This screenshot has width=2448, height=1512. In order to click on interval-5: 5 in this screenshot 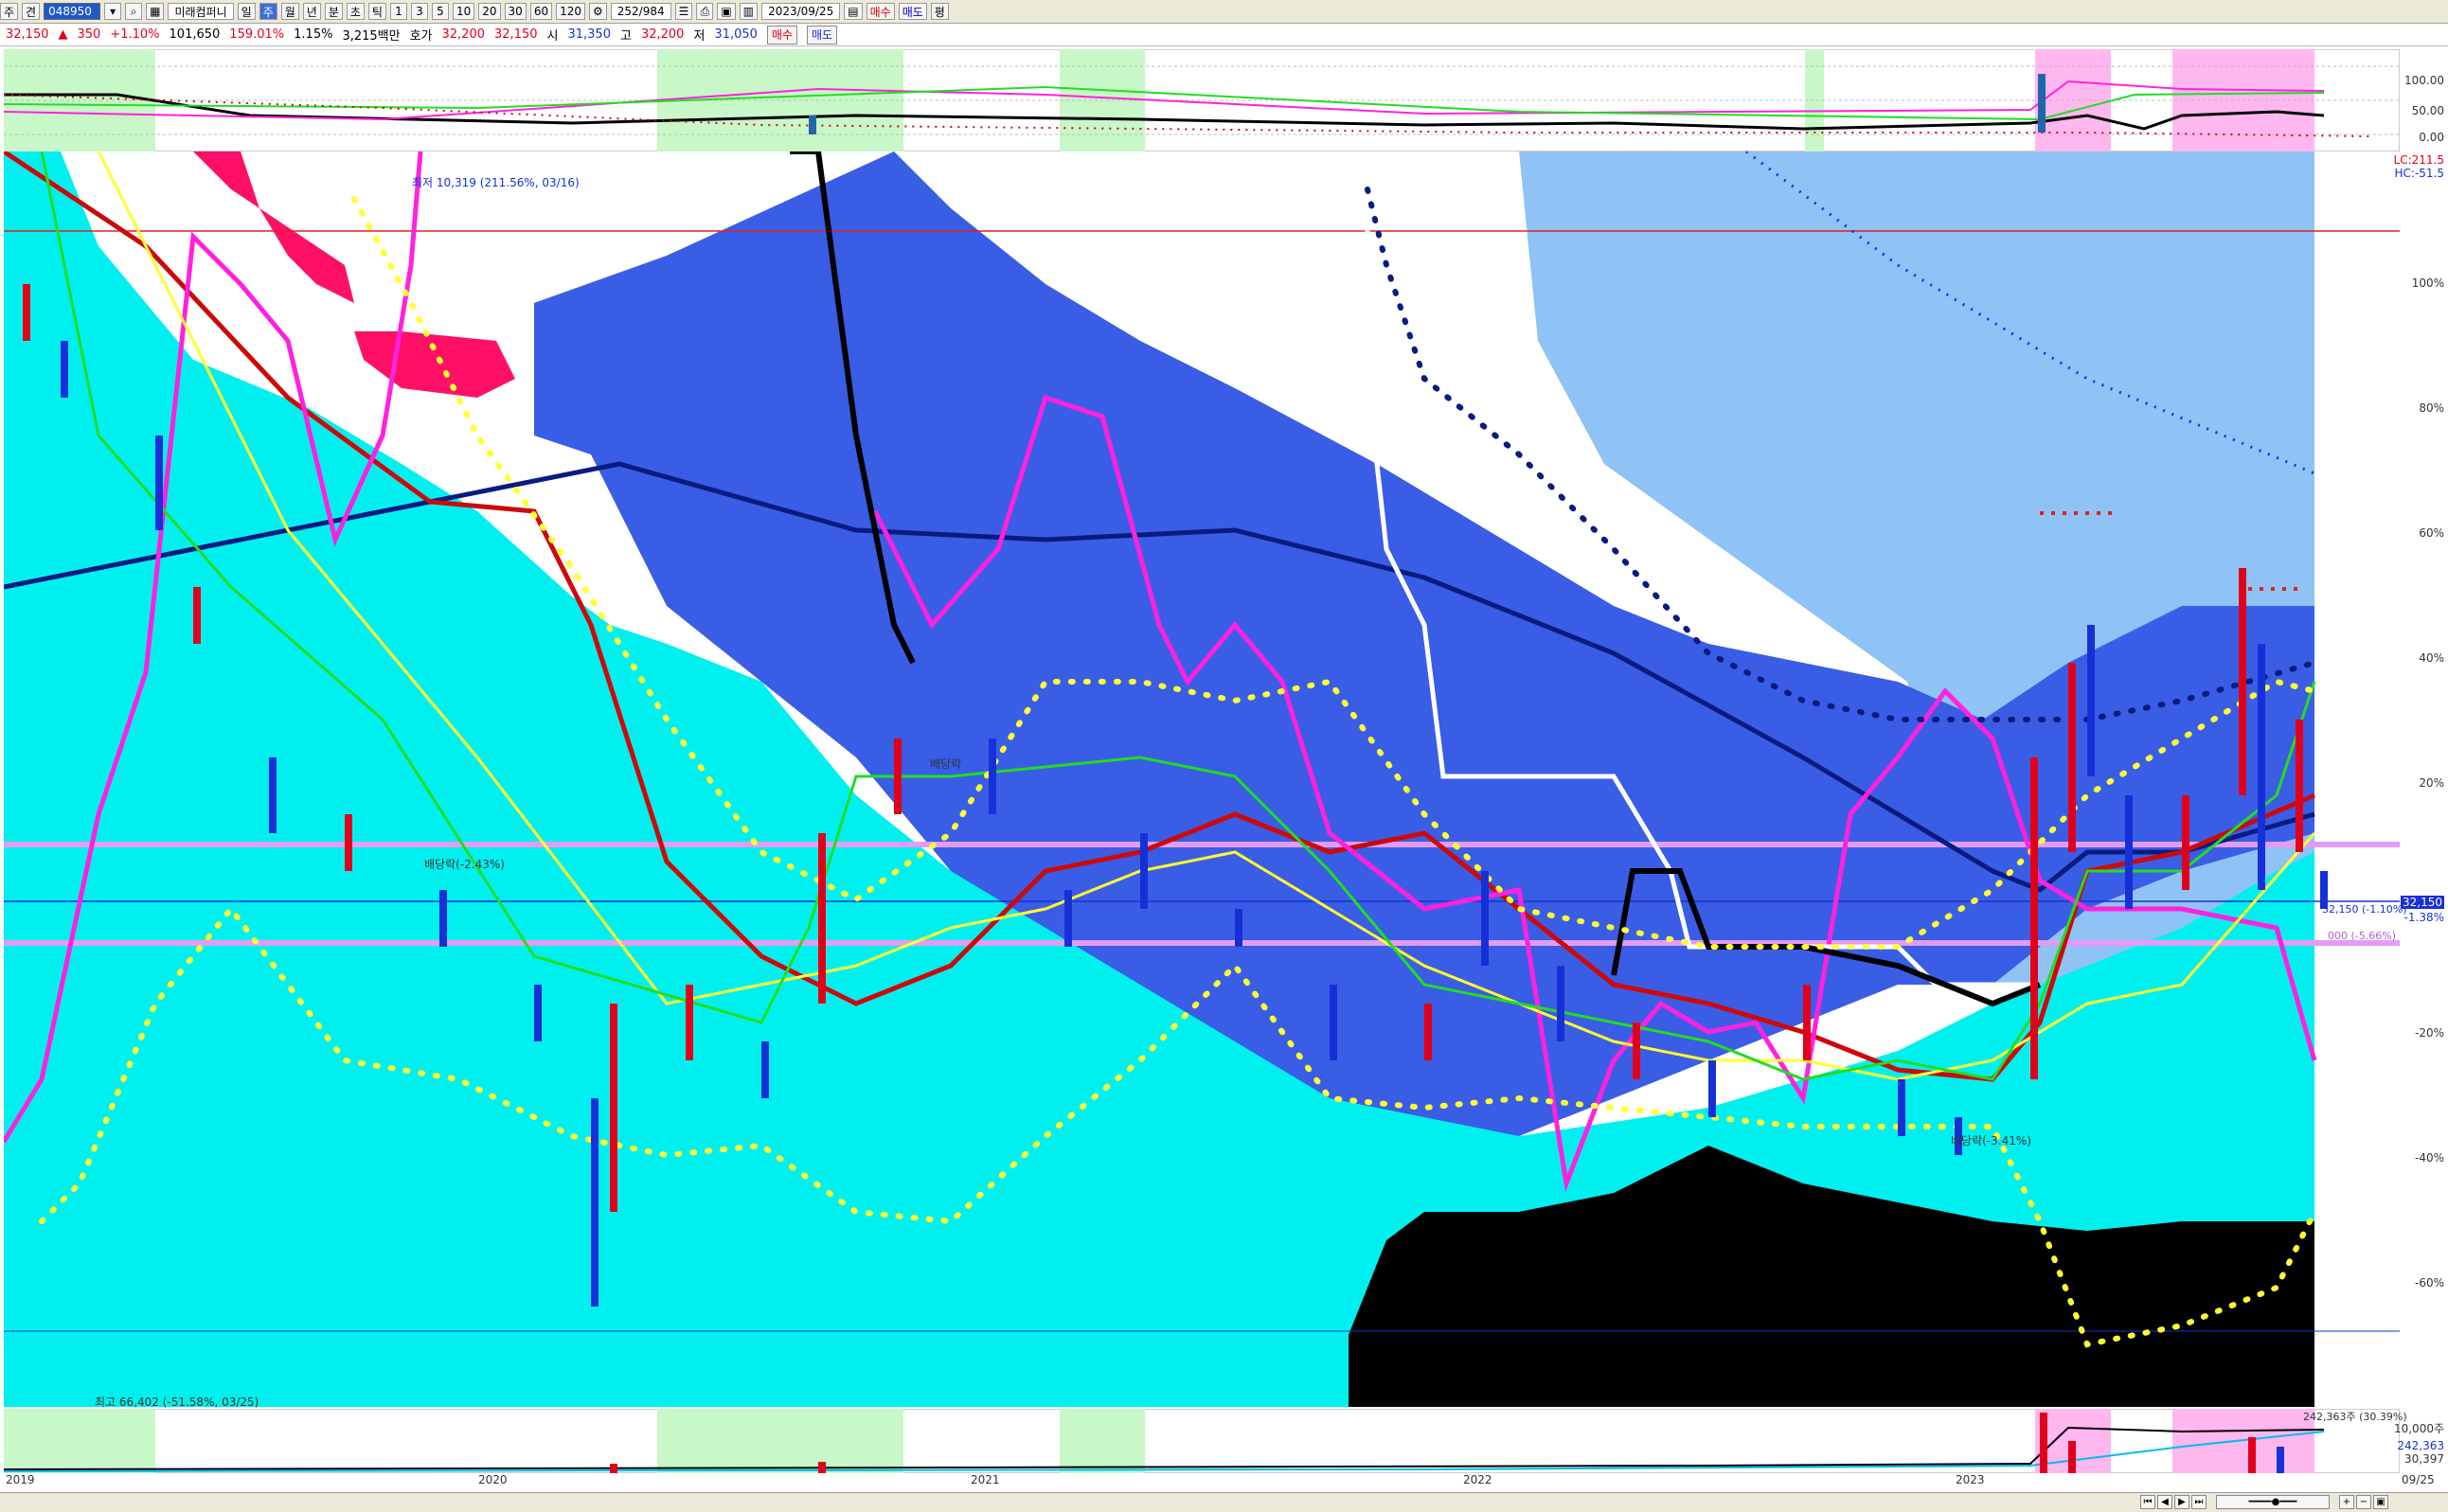, I will do `click(440, 11)`.